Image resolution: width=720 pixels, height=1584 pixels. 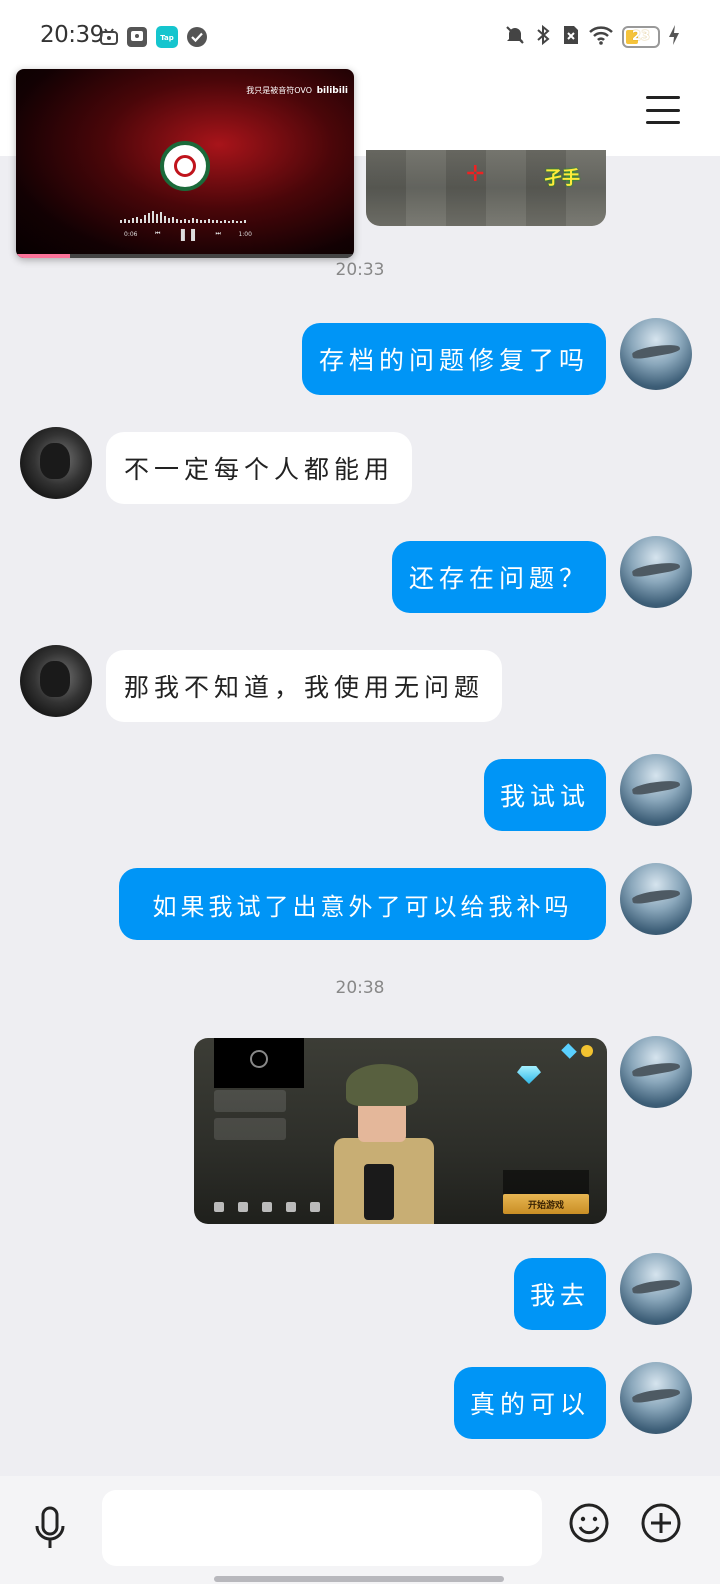 I want to click on bilibili-logo: bilibili, so click(x=332, y=91).